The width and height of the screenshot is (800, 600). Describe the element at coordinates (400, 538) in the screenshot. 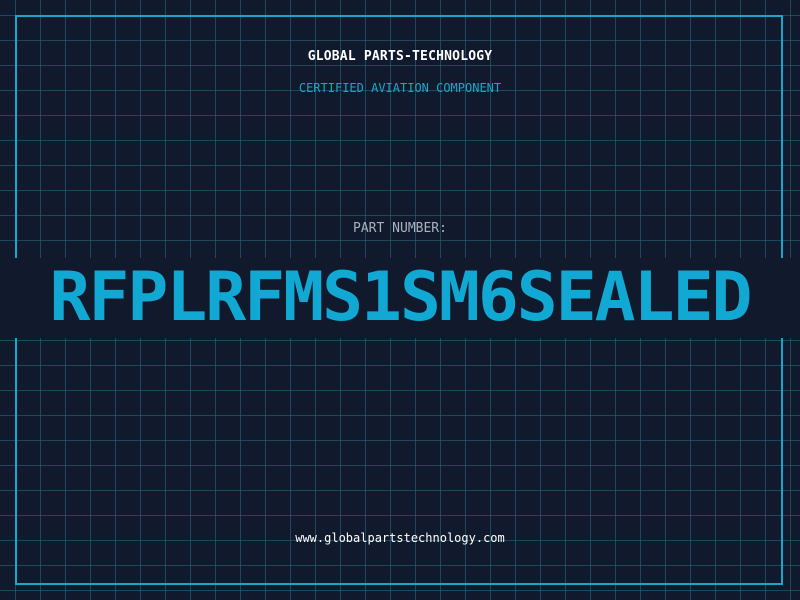

I see `website-url: www.globalpartstechnology.com` at that location.